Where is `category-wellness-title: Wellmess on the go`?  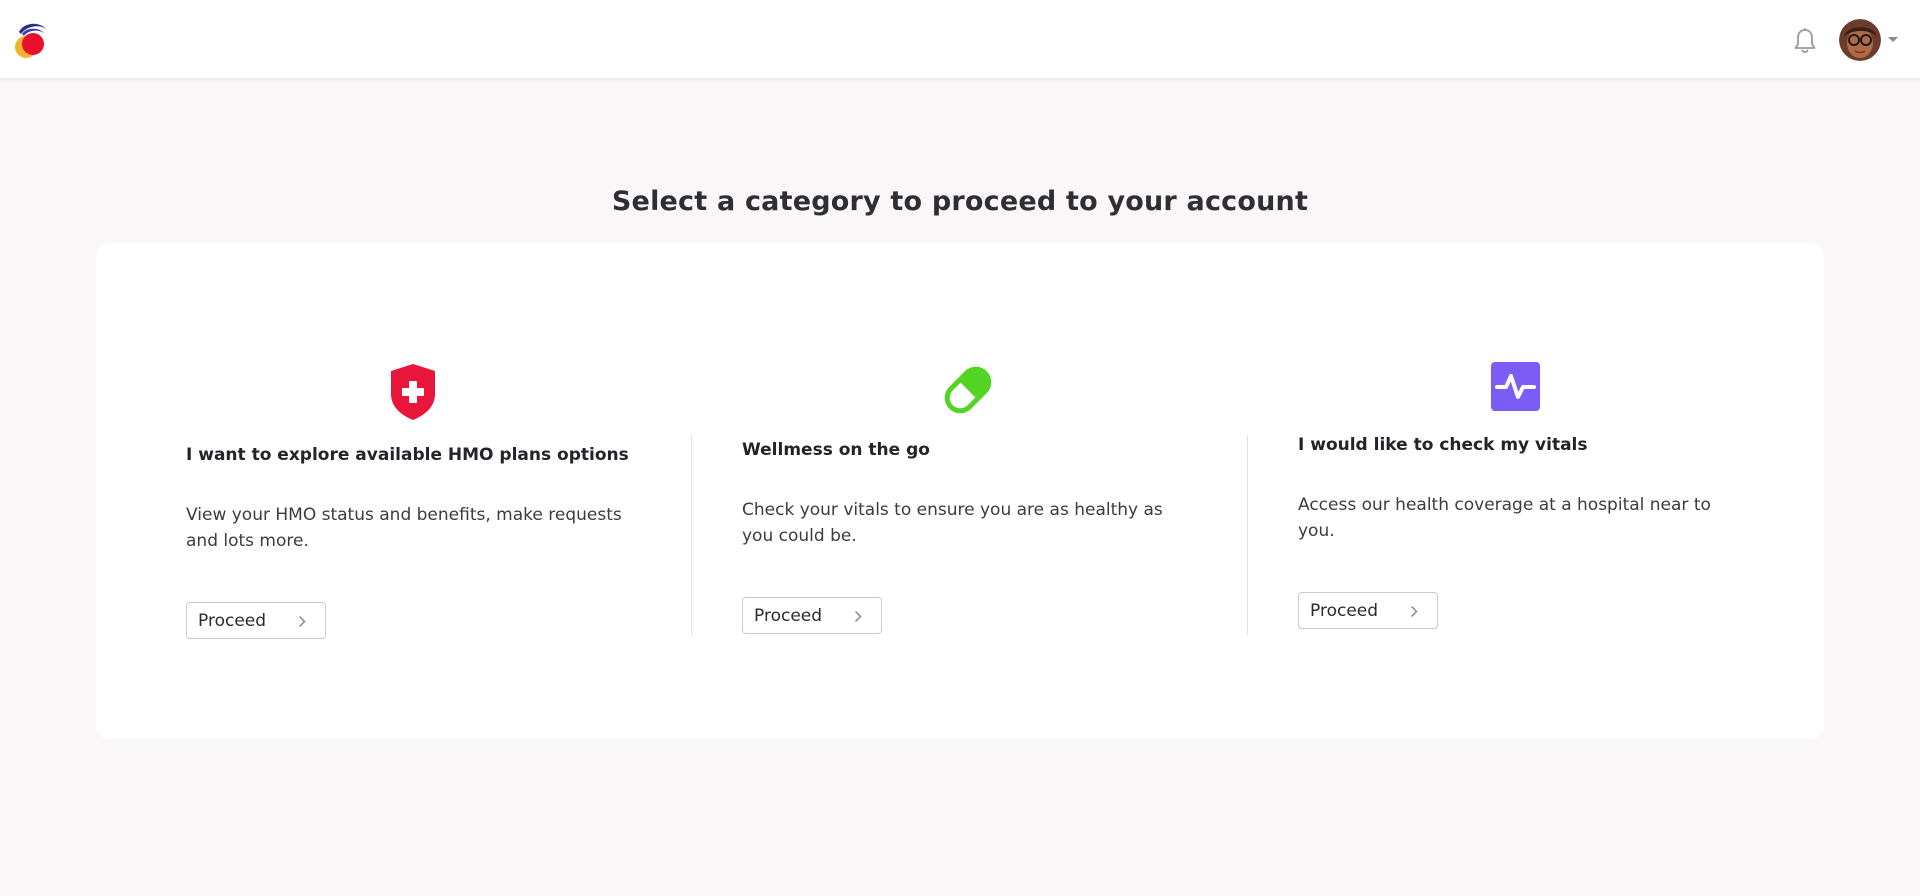 category-wellness-title: Wellmess on the go is located at coordinates (836, 450).